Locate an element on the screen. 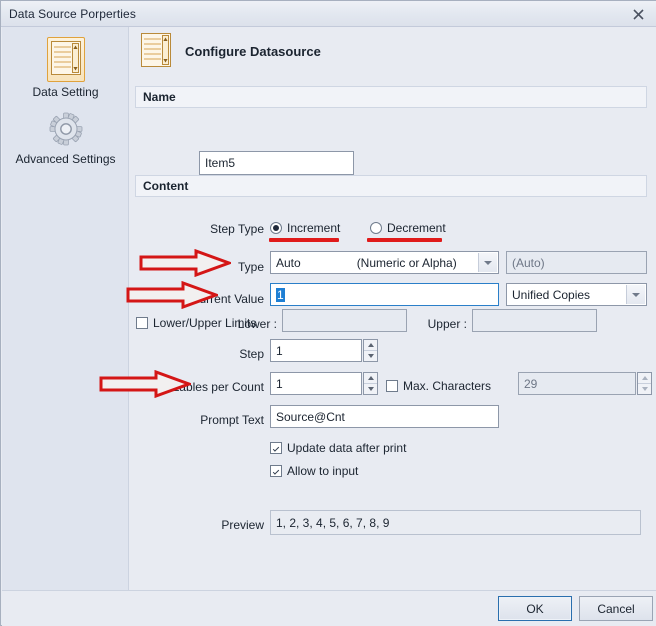  copies-mode-value: Unified Copies is located at coordinates (551, 294).